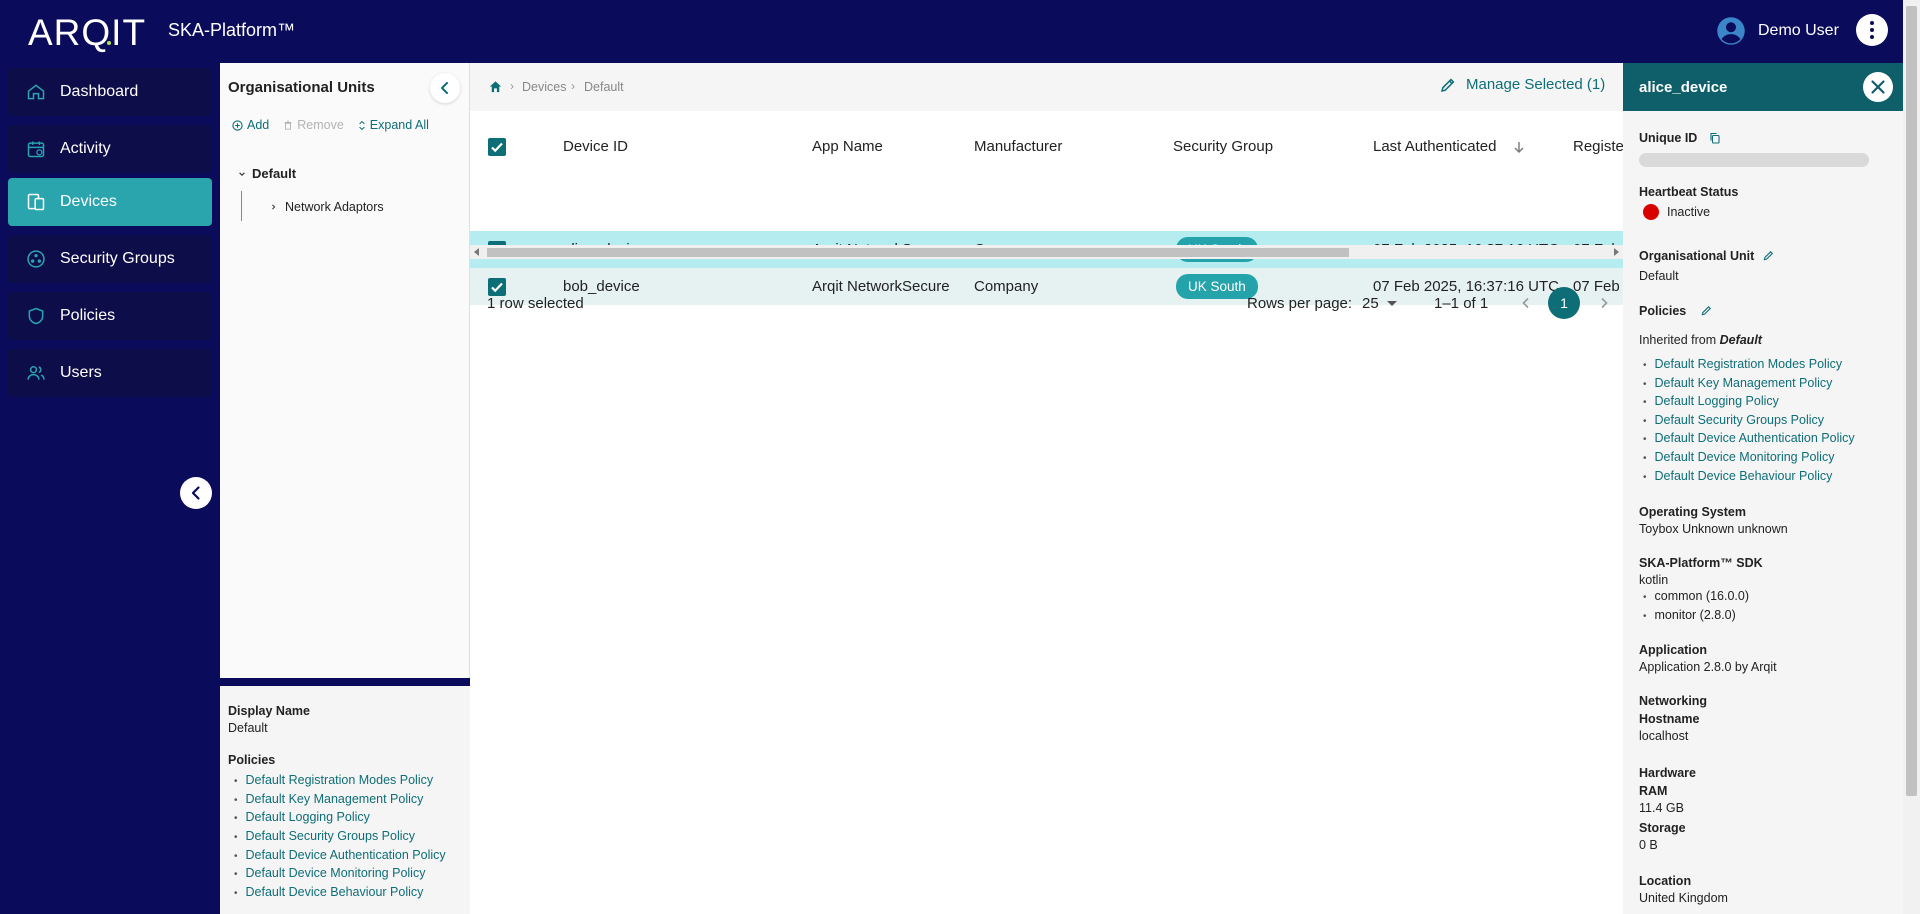 This screenshot has width=1920, height=914. Describe the element at coordinates (87, 33) in the screenshot. I see `brand-logo: ARQIT` at that location.